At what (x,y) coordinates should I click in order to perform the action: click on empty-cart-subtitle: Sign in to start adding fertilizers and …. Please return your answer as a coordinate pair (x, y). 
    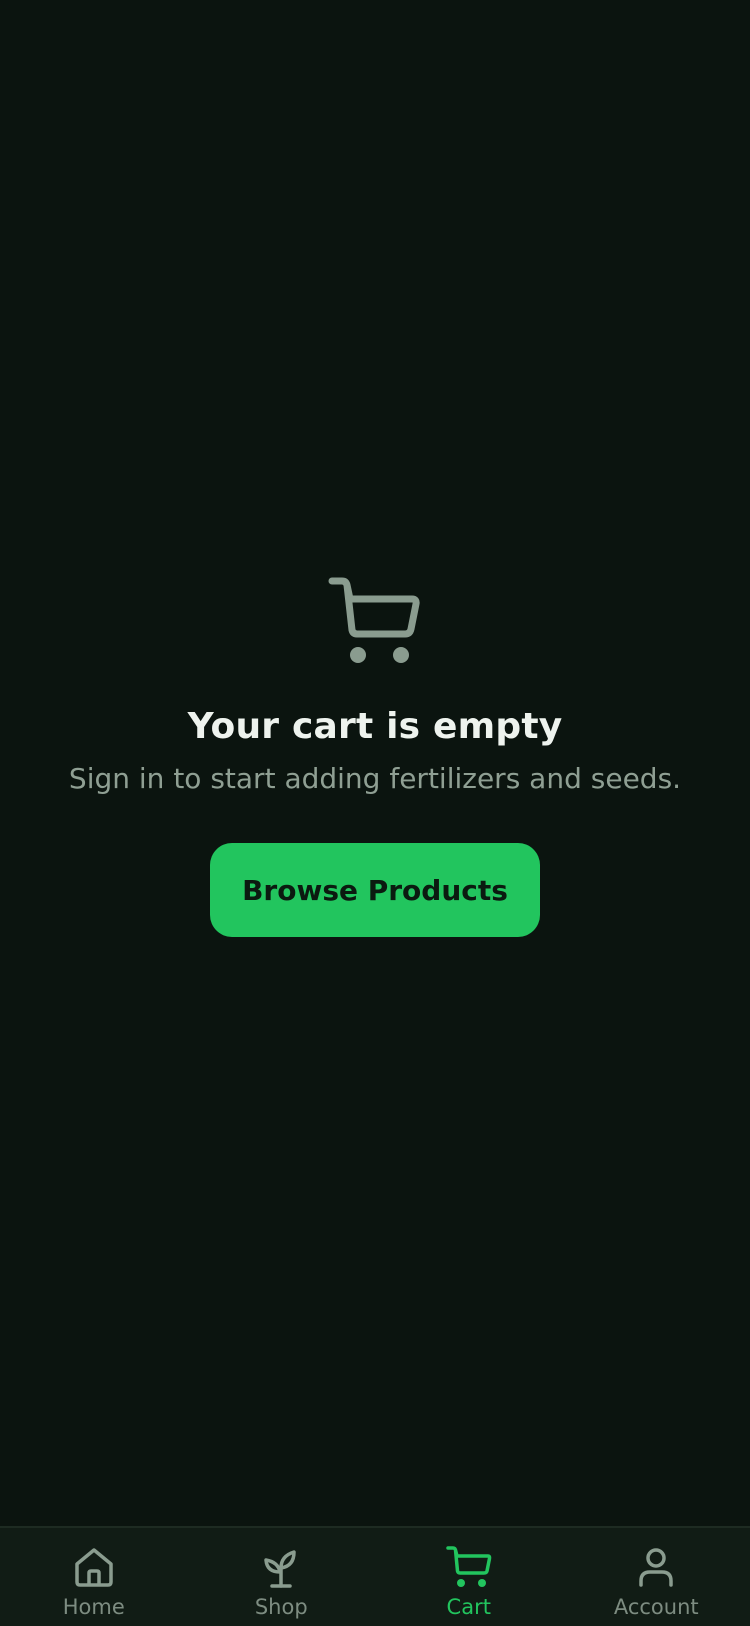
    Looking at the image, I should click on (375, 779).